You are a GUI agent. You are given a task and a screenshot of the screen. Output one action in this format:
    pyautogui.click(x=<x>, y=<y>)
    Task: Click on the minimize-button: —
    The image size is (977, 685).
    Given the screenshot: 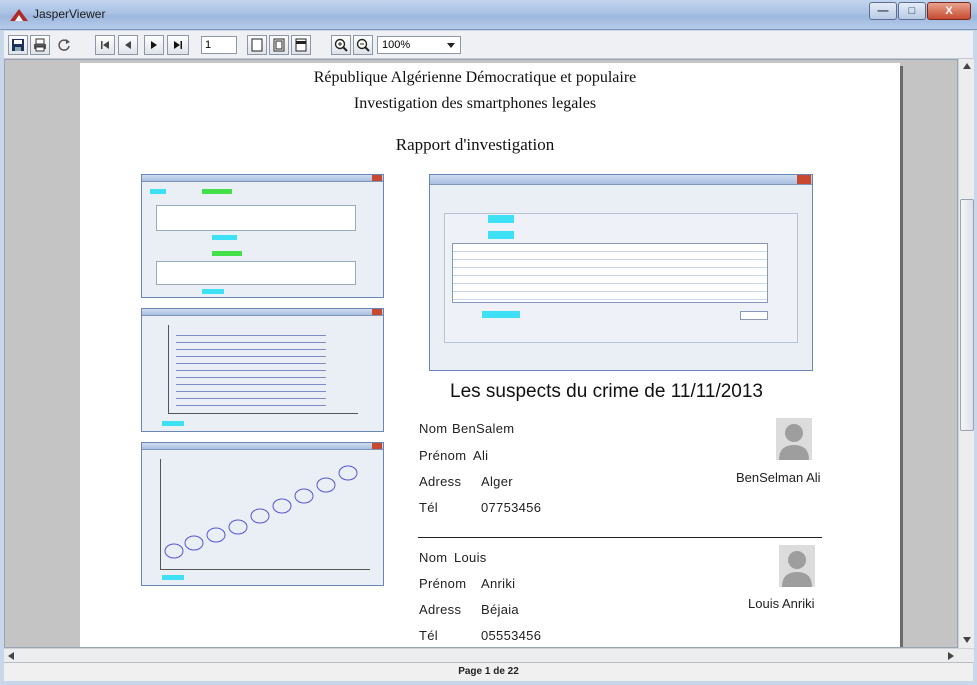 What is the action you would take?
    pyautogui.click(x=883, y=11)
    